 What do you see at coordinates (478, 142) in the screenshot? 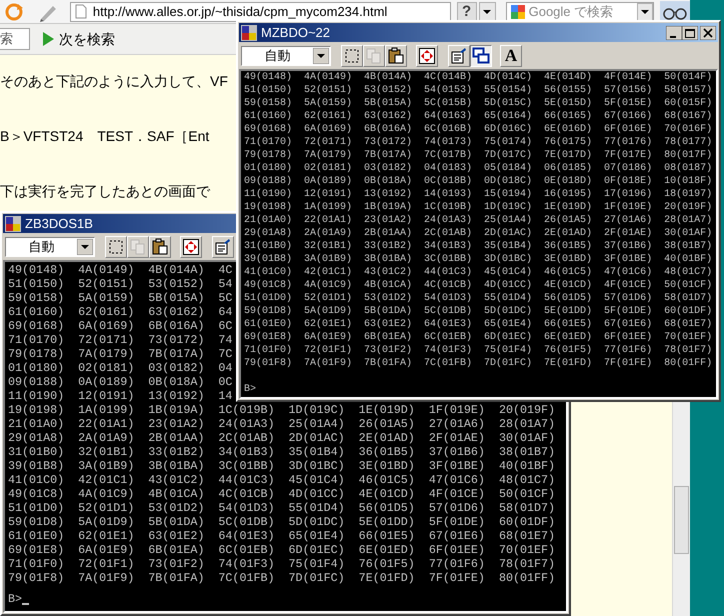
I see `console-line: 71(0170) 72(0171) 73(0172) 74(0173) 75(0174) 76(0175) 77(0176) 78(0177)` at bounding box center [478, 142].